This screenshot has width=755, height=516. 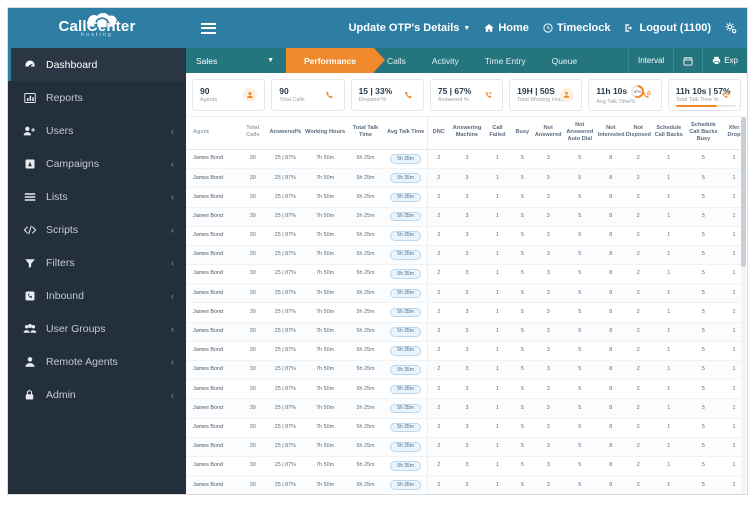 What do you see at coordinates (548, 133) in the screenshot?
I see `col-not-answered: Not Answered` at bounding box center [548, 133].